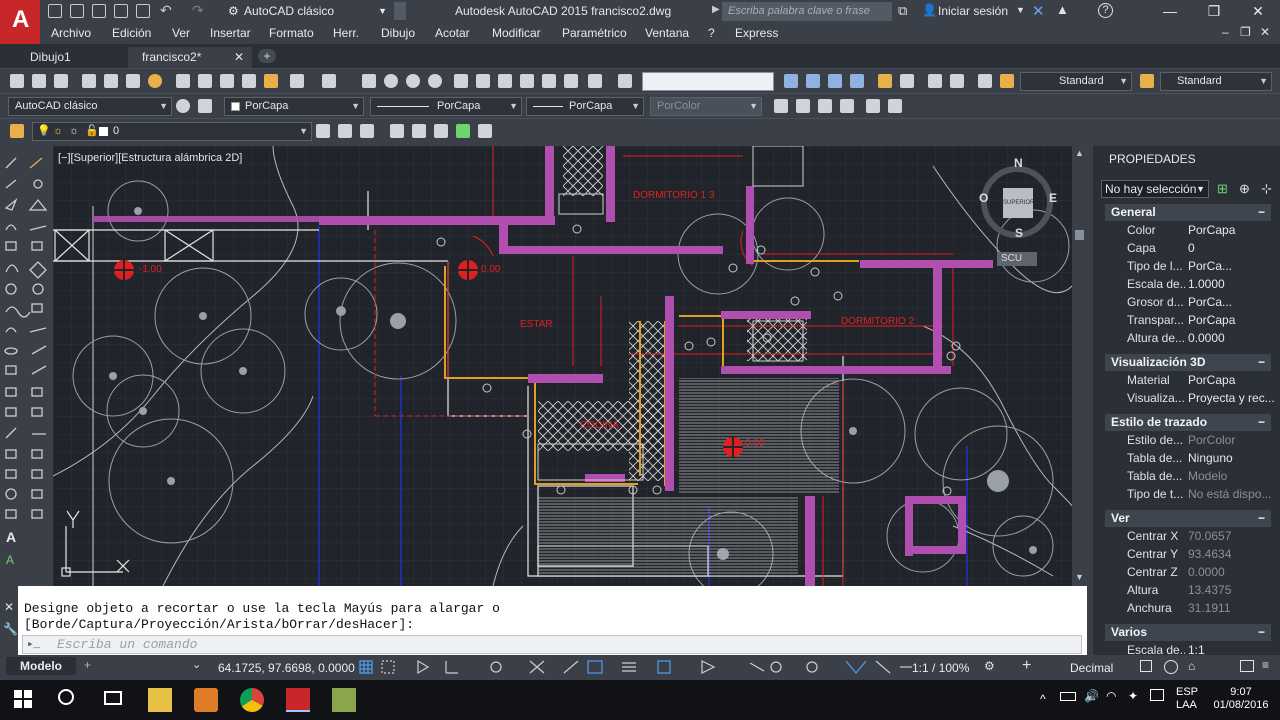 This screenshot has width=1280, height=720. I want to click on preview-icon, so click(111, 81).